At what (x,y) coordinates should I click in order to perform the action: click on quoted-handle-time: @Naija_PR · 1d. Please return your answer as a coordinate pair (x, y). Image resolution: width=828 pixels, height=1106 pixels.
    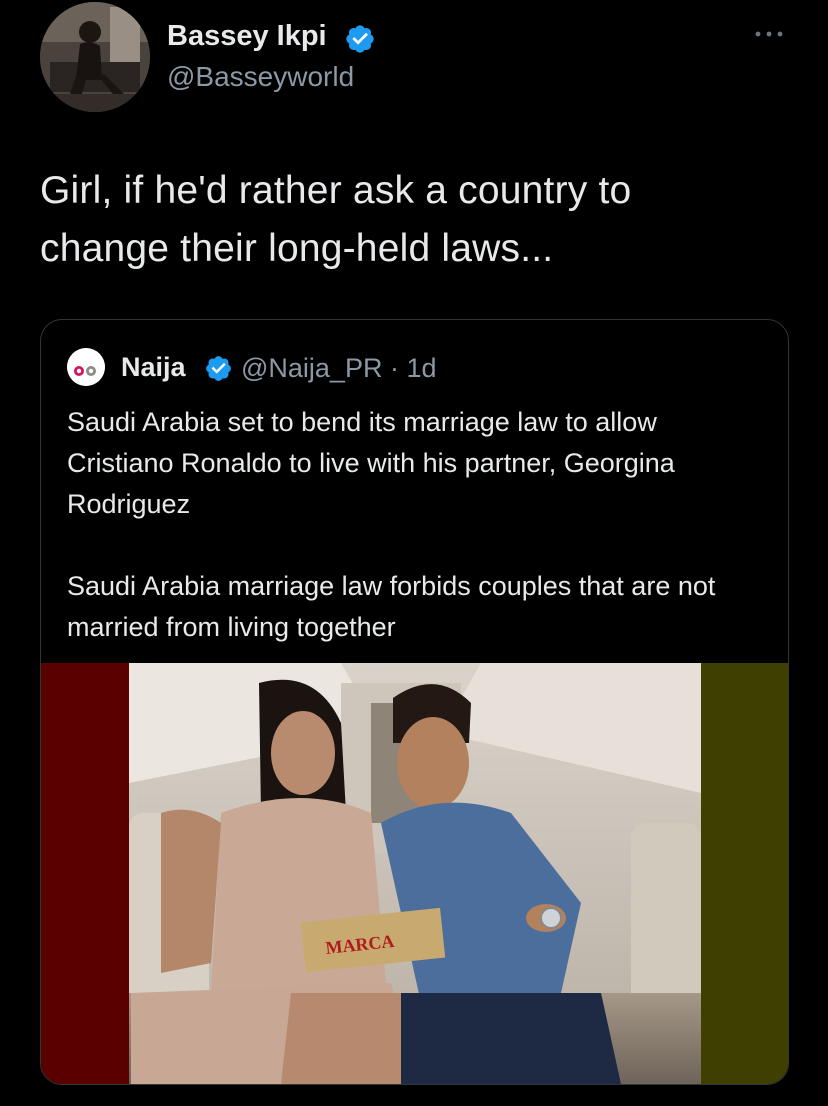
    Looking at the image, I should click on (339, 368).